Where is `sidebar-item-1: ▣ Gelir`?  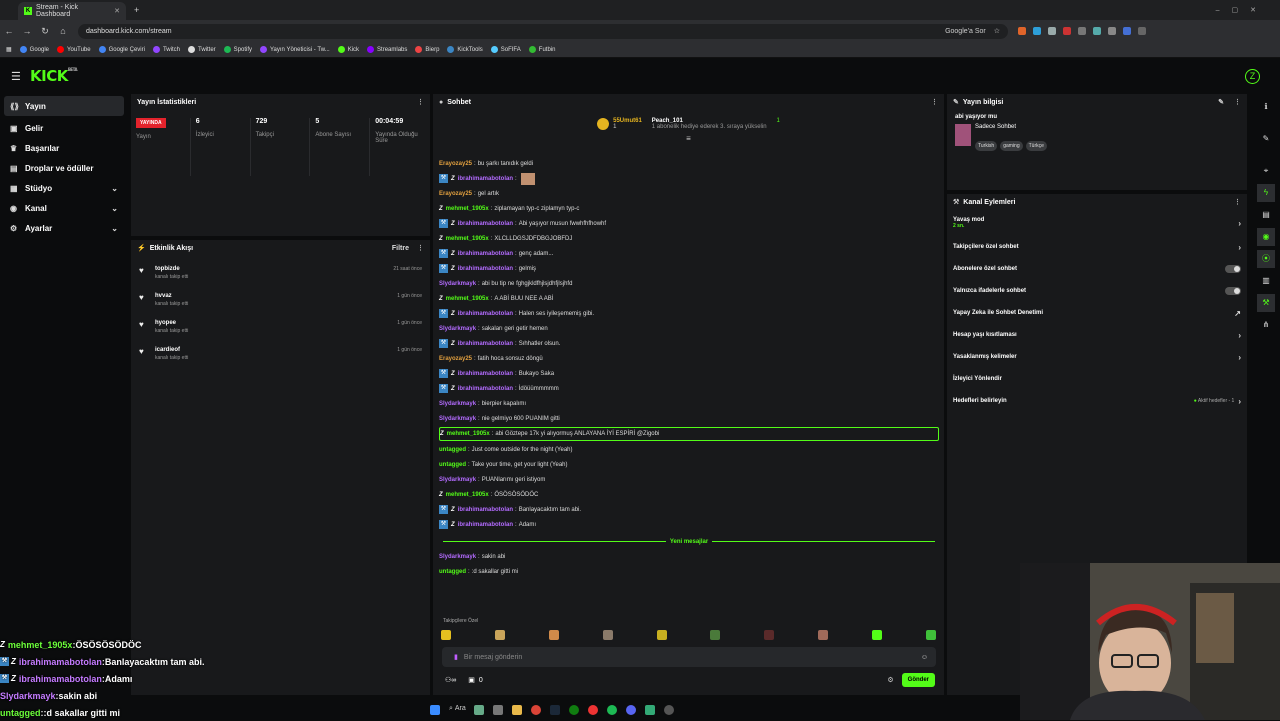 sidebar-item-1: ▣ Gelir is located at coordinates (64, 128).